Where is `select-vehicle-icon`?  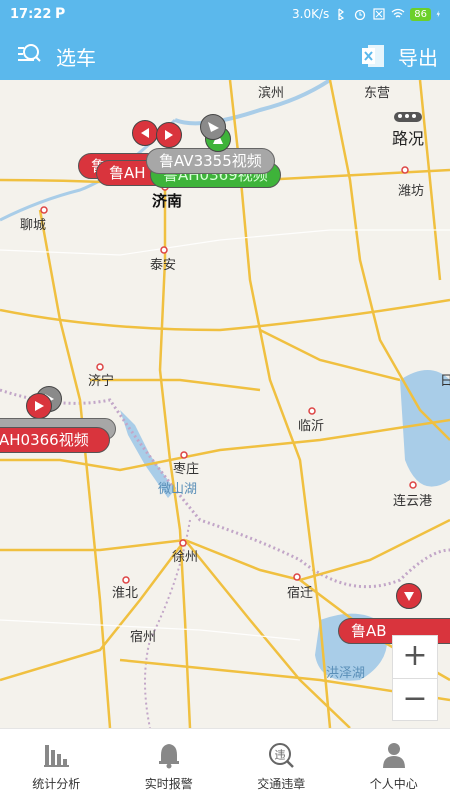
select-vehicle-icon is located at coordinates (29, 55).